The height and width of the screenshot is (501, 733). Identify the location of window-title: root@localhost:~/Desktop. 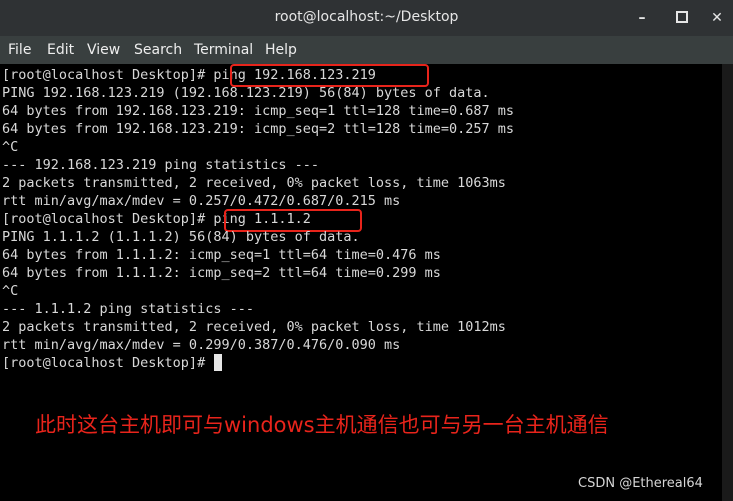
(366, 17).